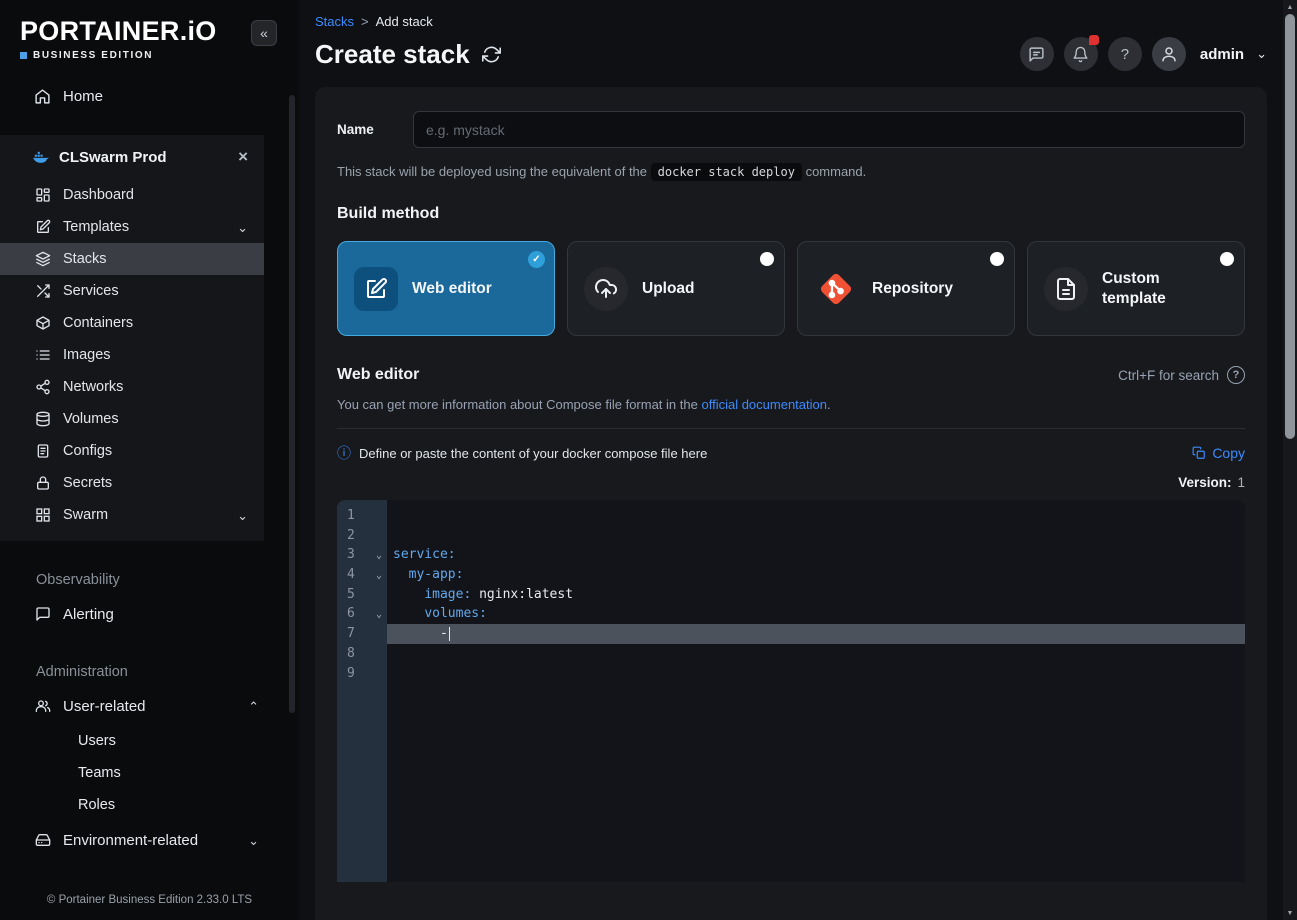 This screenshot has height=920, width=1297. Describe the element at coordinates (1181, 375) in the screenshot. I see `search-hint: Ctrl+F for search ?` at that location.